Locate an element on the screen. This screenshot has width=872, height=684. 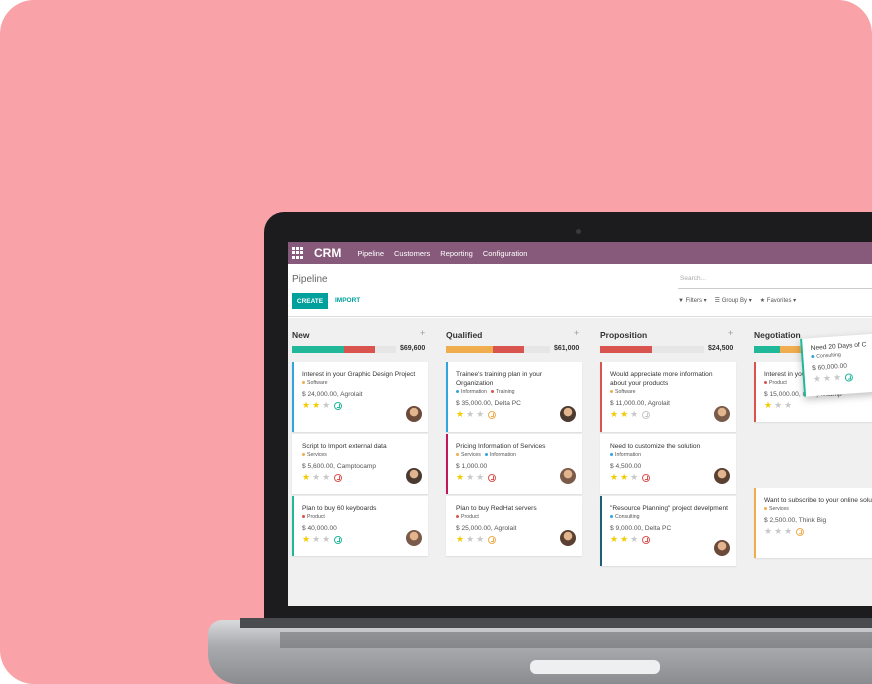
tag-label: Consulting is located at coordinates (627, 517).